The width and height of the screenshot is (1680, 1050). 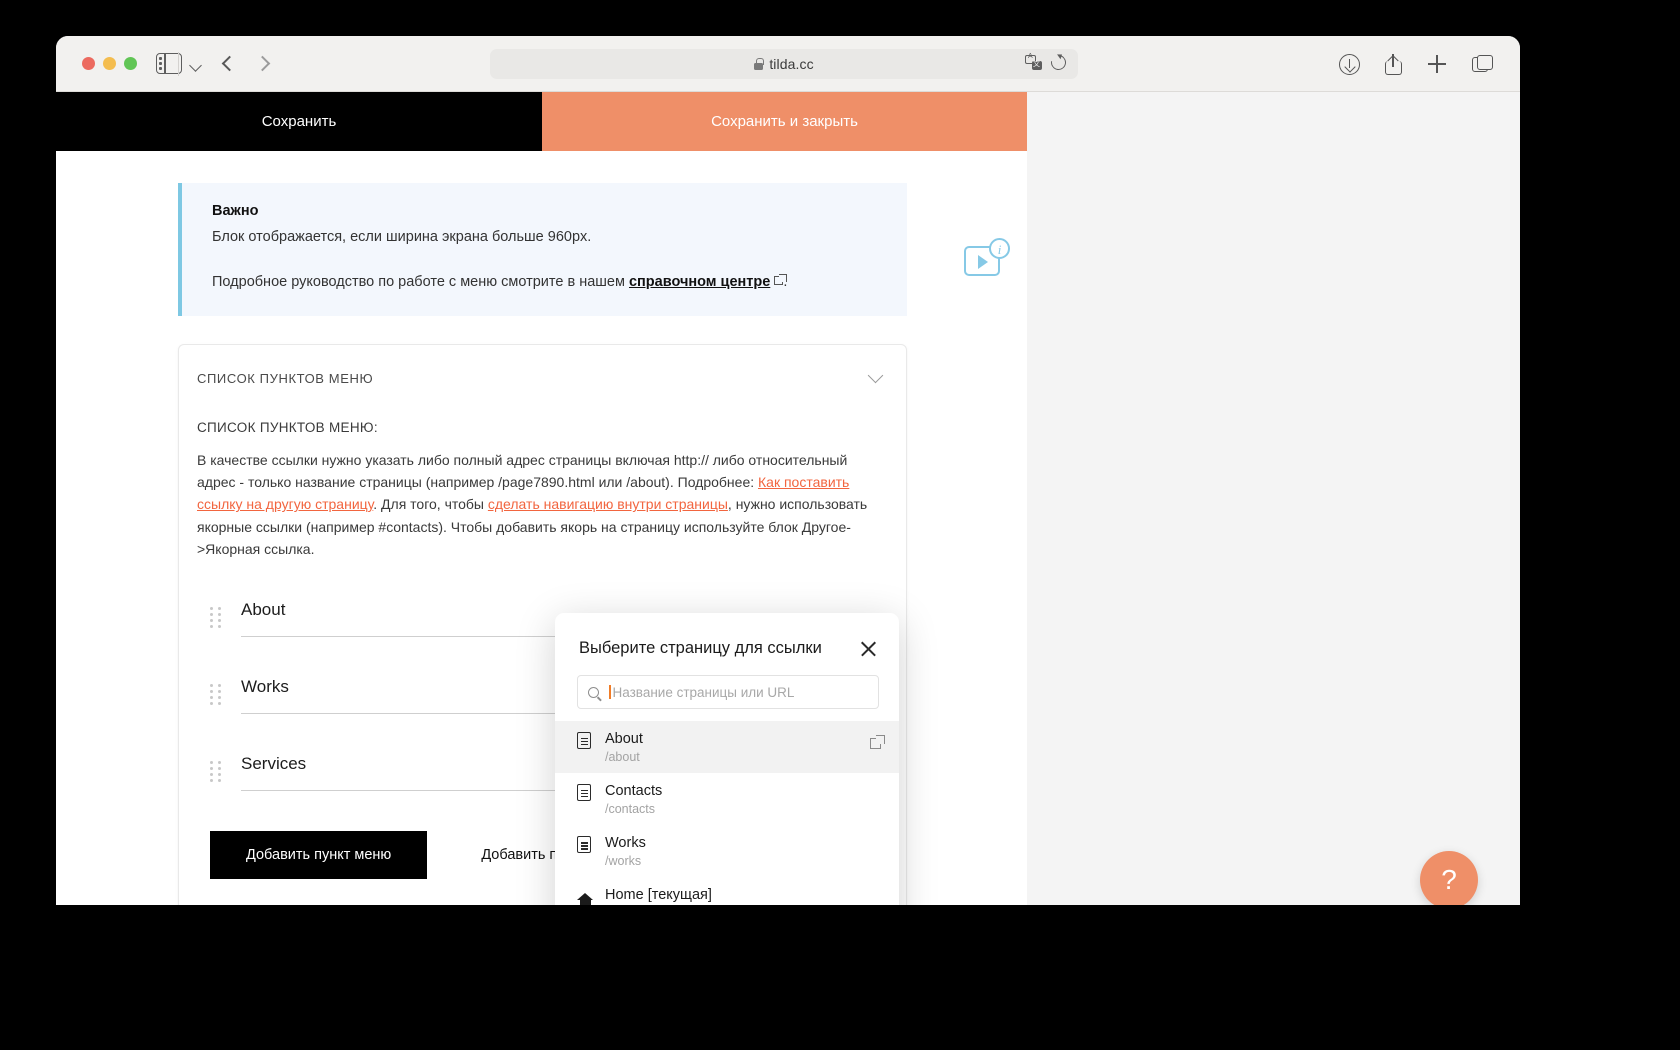 I want to click on home-icon, so click(x=585, y=896).